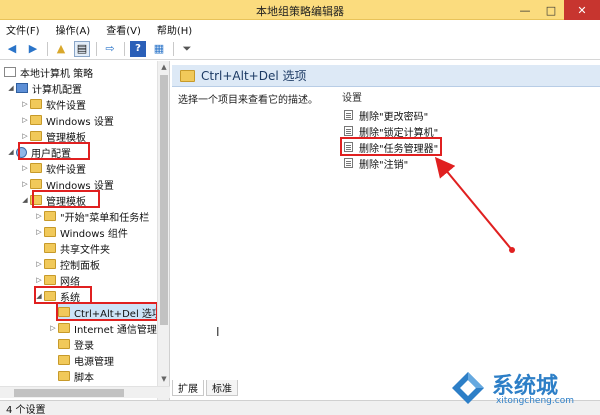 This screenshot has width=600, height=415. Describe the element at coordinates (159, 49) in the screenshot. I see `properties-icon: ▦` at that location.